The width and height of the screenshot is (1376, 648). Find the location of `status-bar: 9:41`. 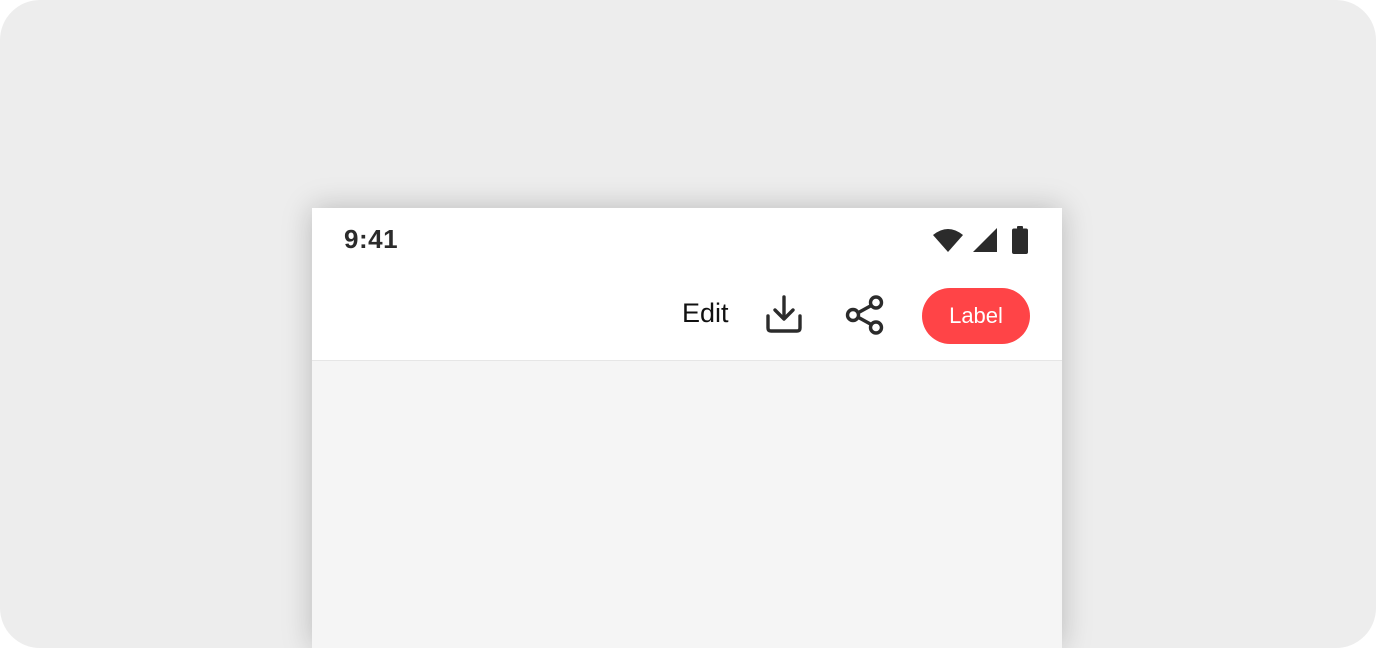

status-bar: 9:41 is located at coordinates (687, 240).